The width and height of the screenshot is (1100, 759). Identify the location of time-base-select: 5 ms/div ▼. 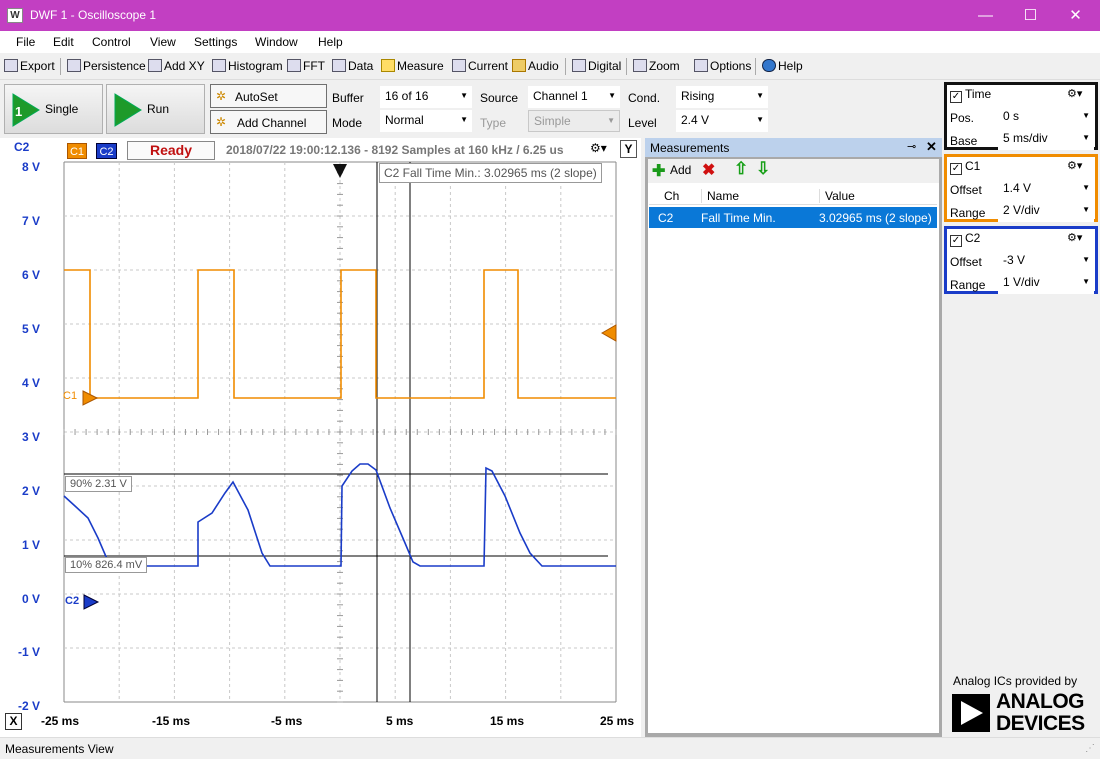
(1046, 139).